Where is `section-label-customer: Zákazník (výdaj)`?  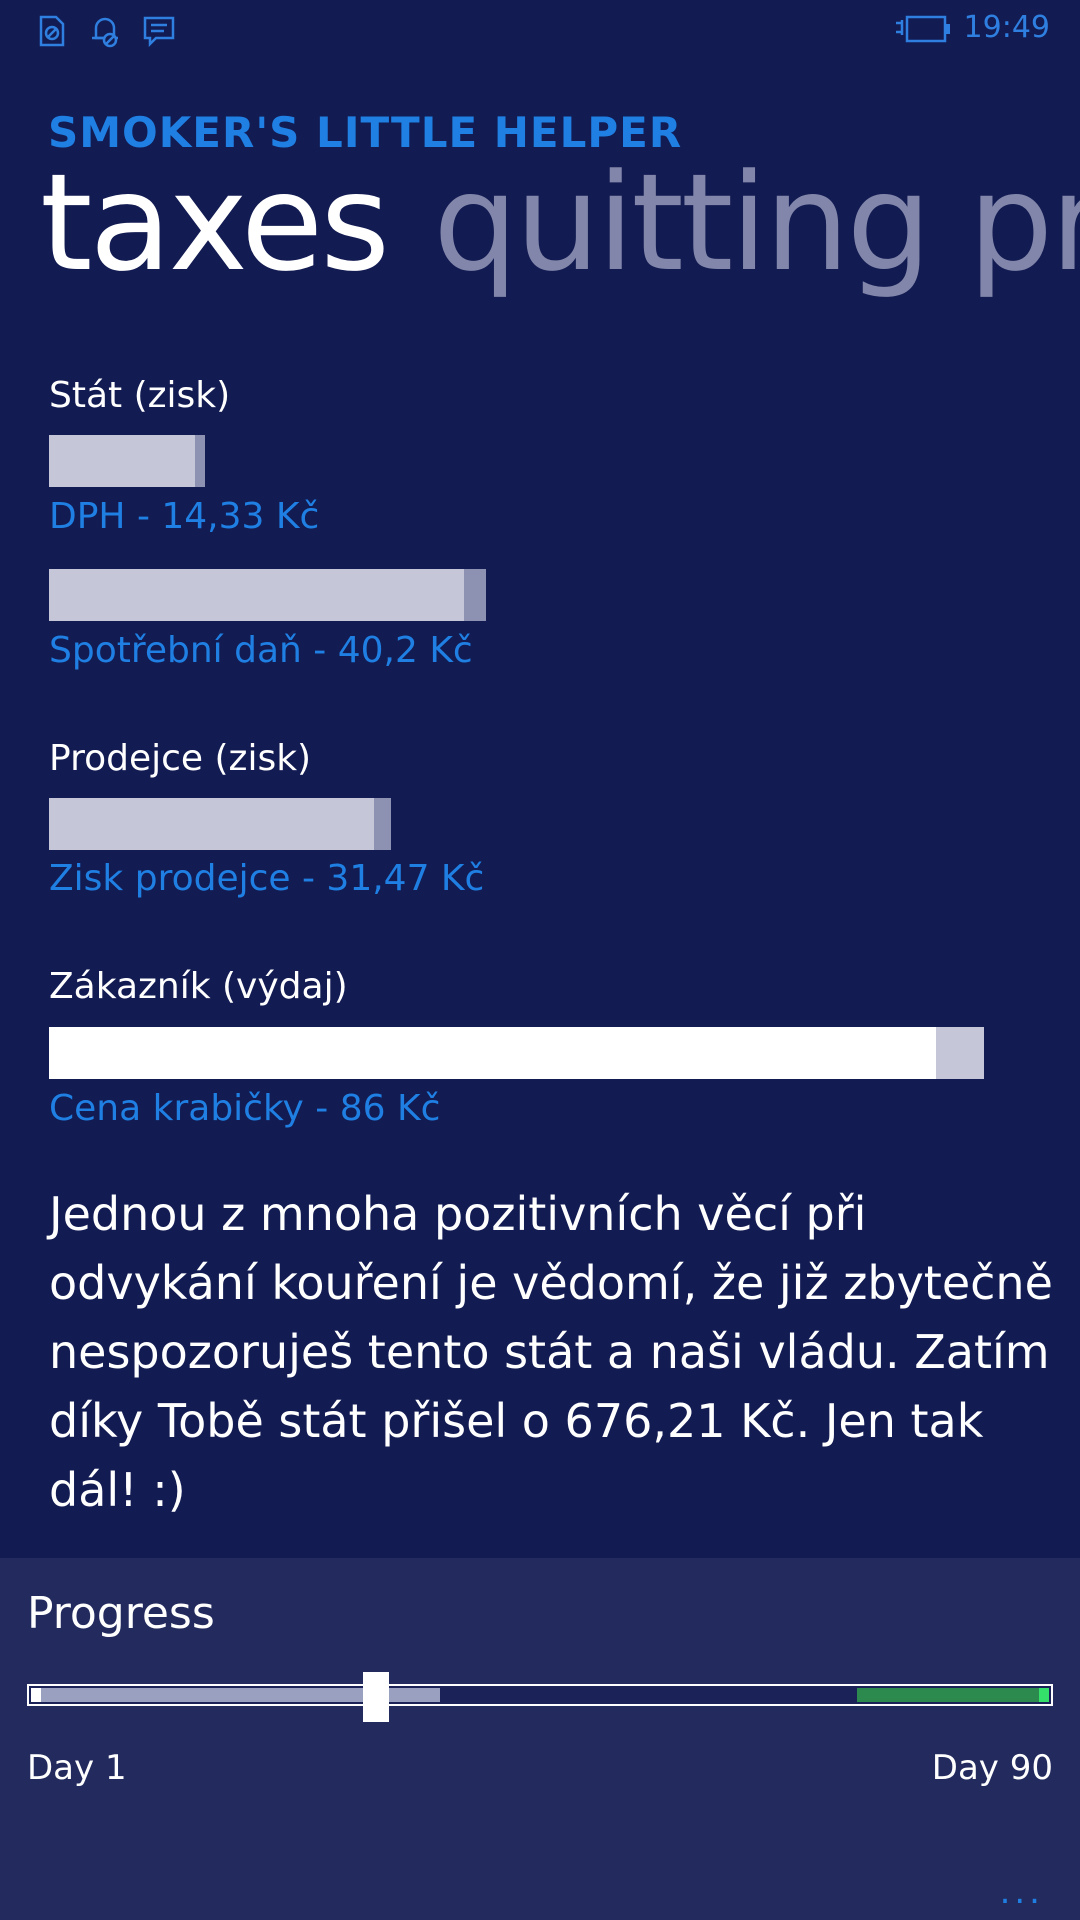 section-label-customer: Zákazník (výdaj) is located at coordinates (198, 986).